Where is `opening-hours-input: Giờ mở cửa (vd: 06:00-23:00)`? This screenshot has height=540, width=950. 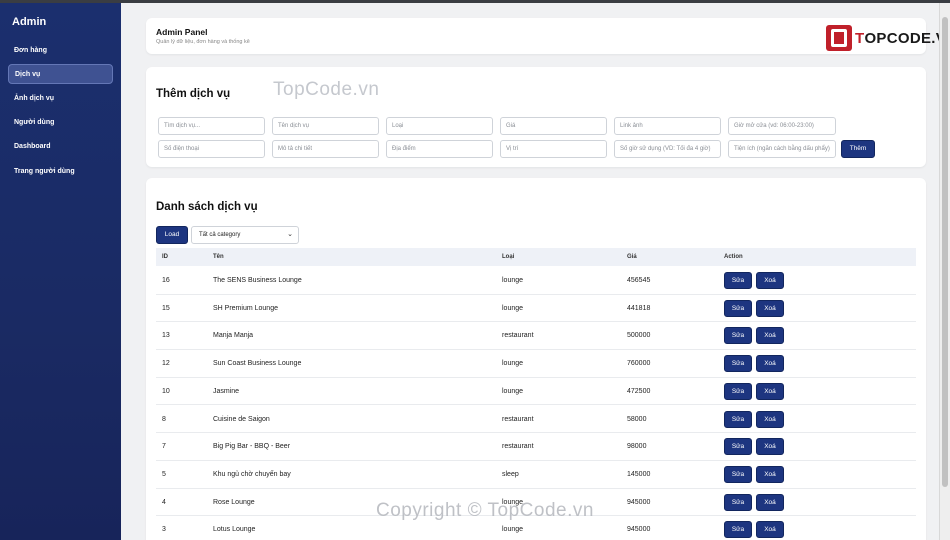 opening-hours-input: Giờ mở cửa (vd: 06:00-23:00) is located at coordinates (782, 126).